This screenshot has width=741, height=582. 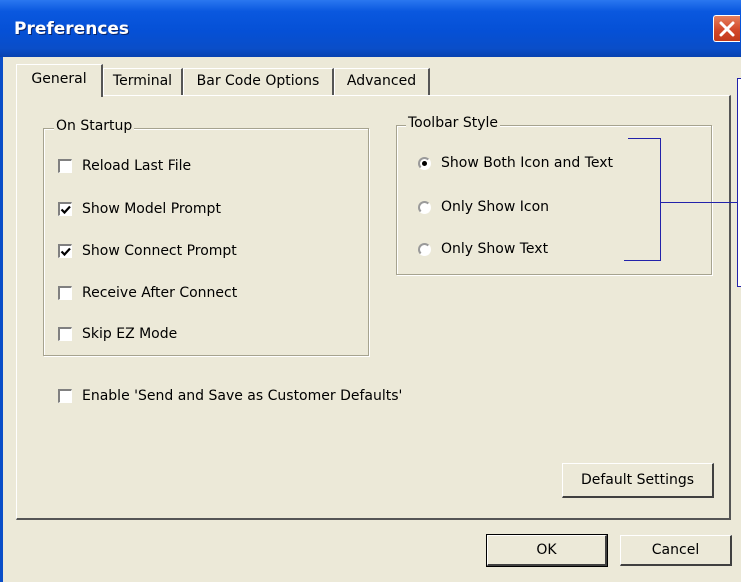 I want to click on only-icon-radio, so click(x=424, y=207).